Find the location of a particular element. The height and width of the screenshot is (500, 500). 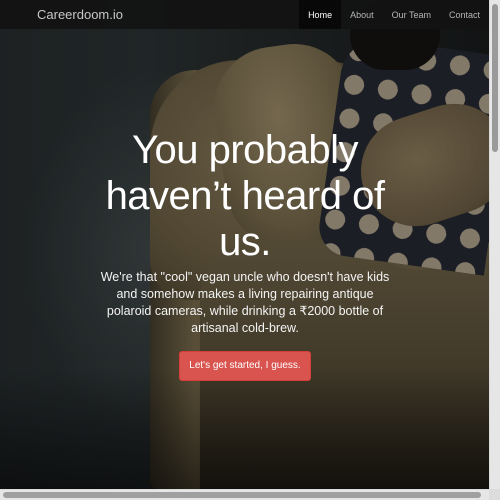

nav-links: Home About Our Team Contact is located at coordinates (394, 14).